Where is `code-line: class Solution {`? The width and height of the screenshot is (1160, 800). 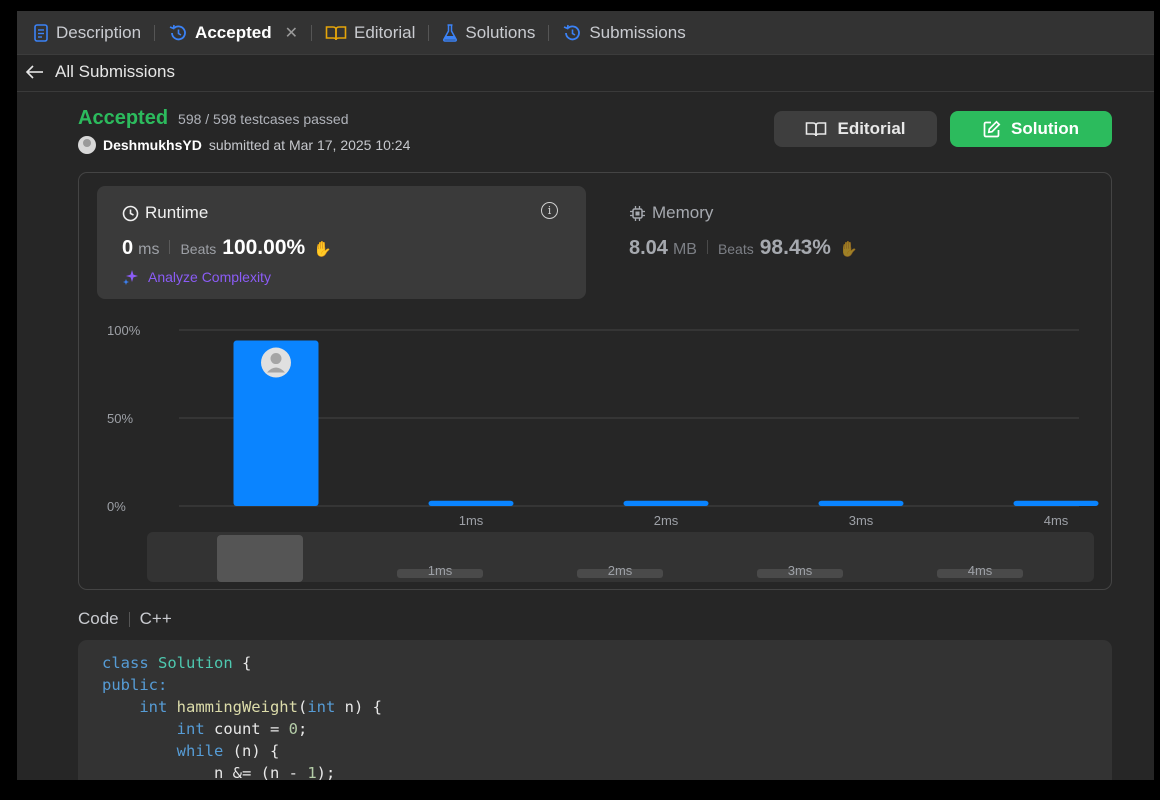
code-line: class Solution { is located at coordinates (595, 663).